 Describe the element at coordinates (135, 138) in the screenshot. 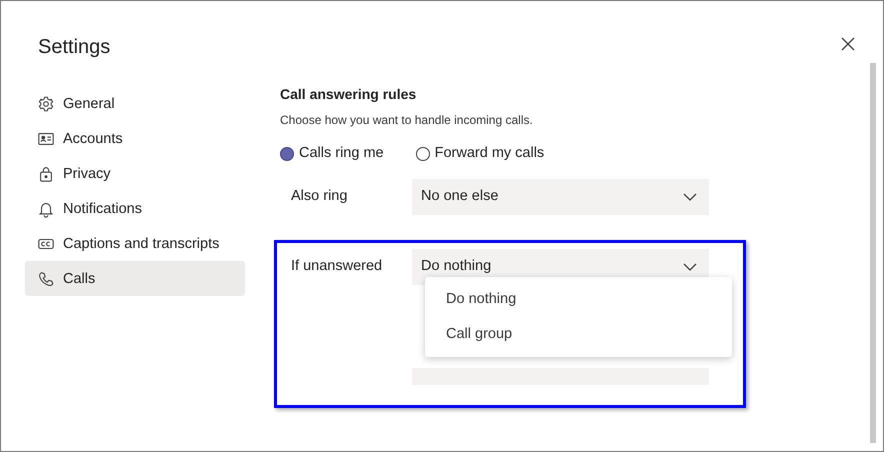

I see `sidebar-item: Accounts` at that location.